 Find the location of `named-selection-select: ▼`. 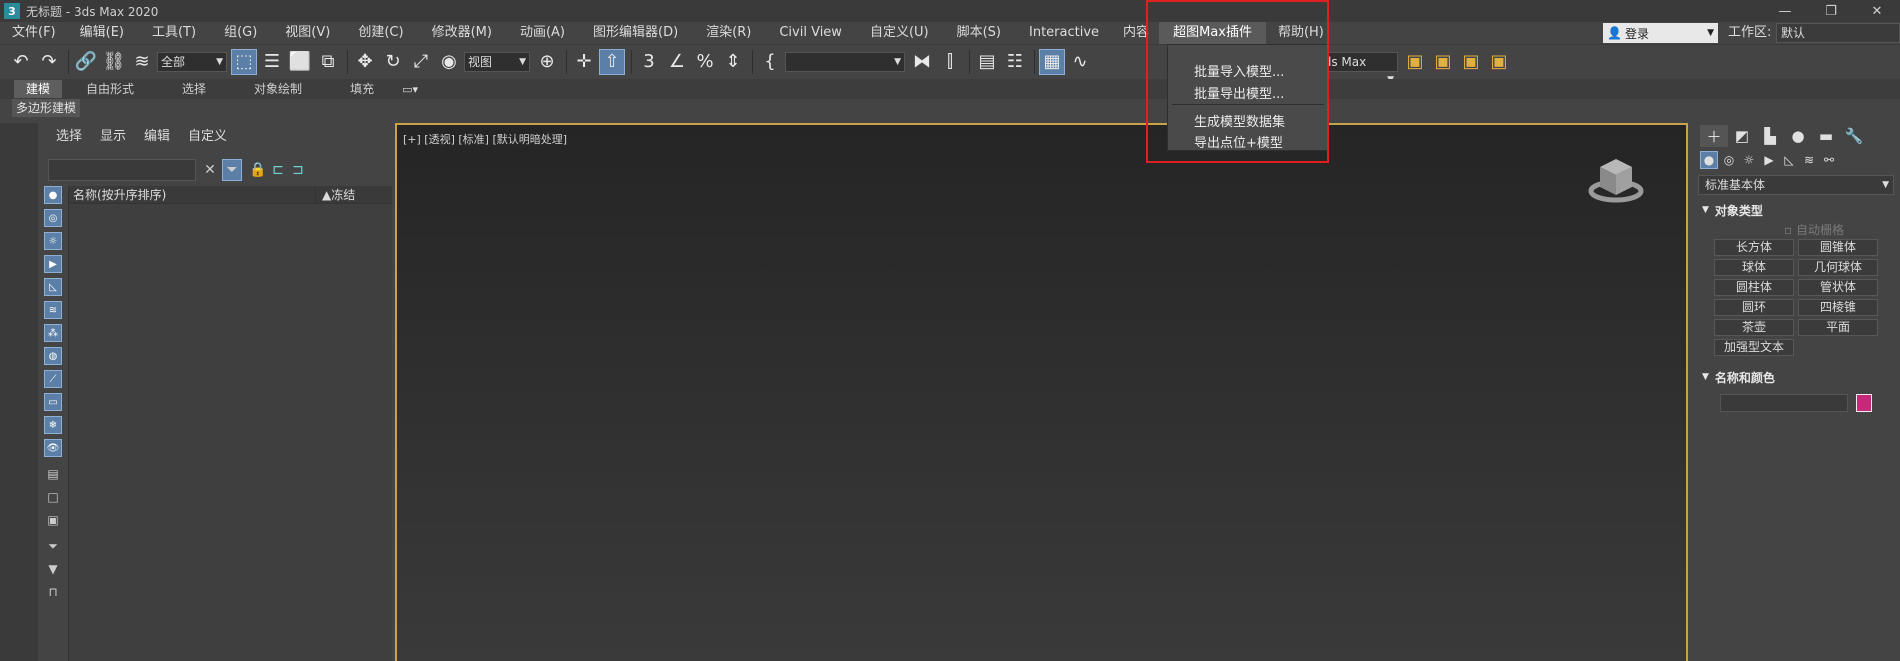

named-selection-select: ▼ is located at coordinates (845, 61).